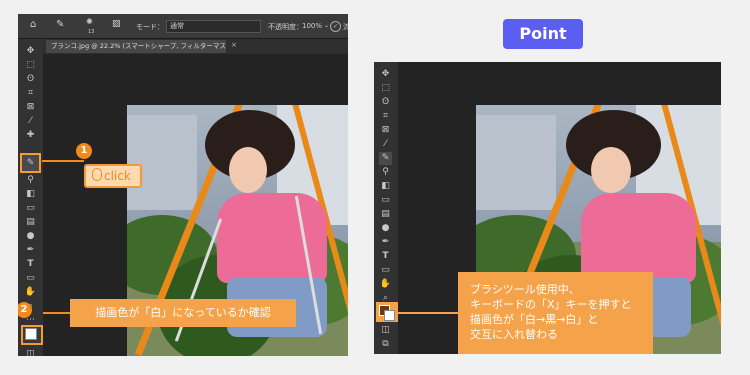 Image resolution: width=750 pixels, height=375 pixels. I want to click on mode-select: 通常, so click(213, 26).